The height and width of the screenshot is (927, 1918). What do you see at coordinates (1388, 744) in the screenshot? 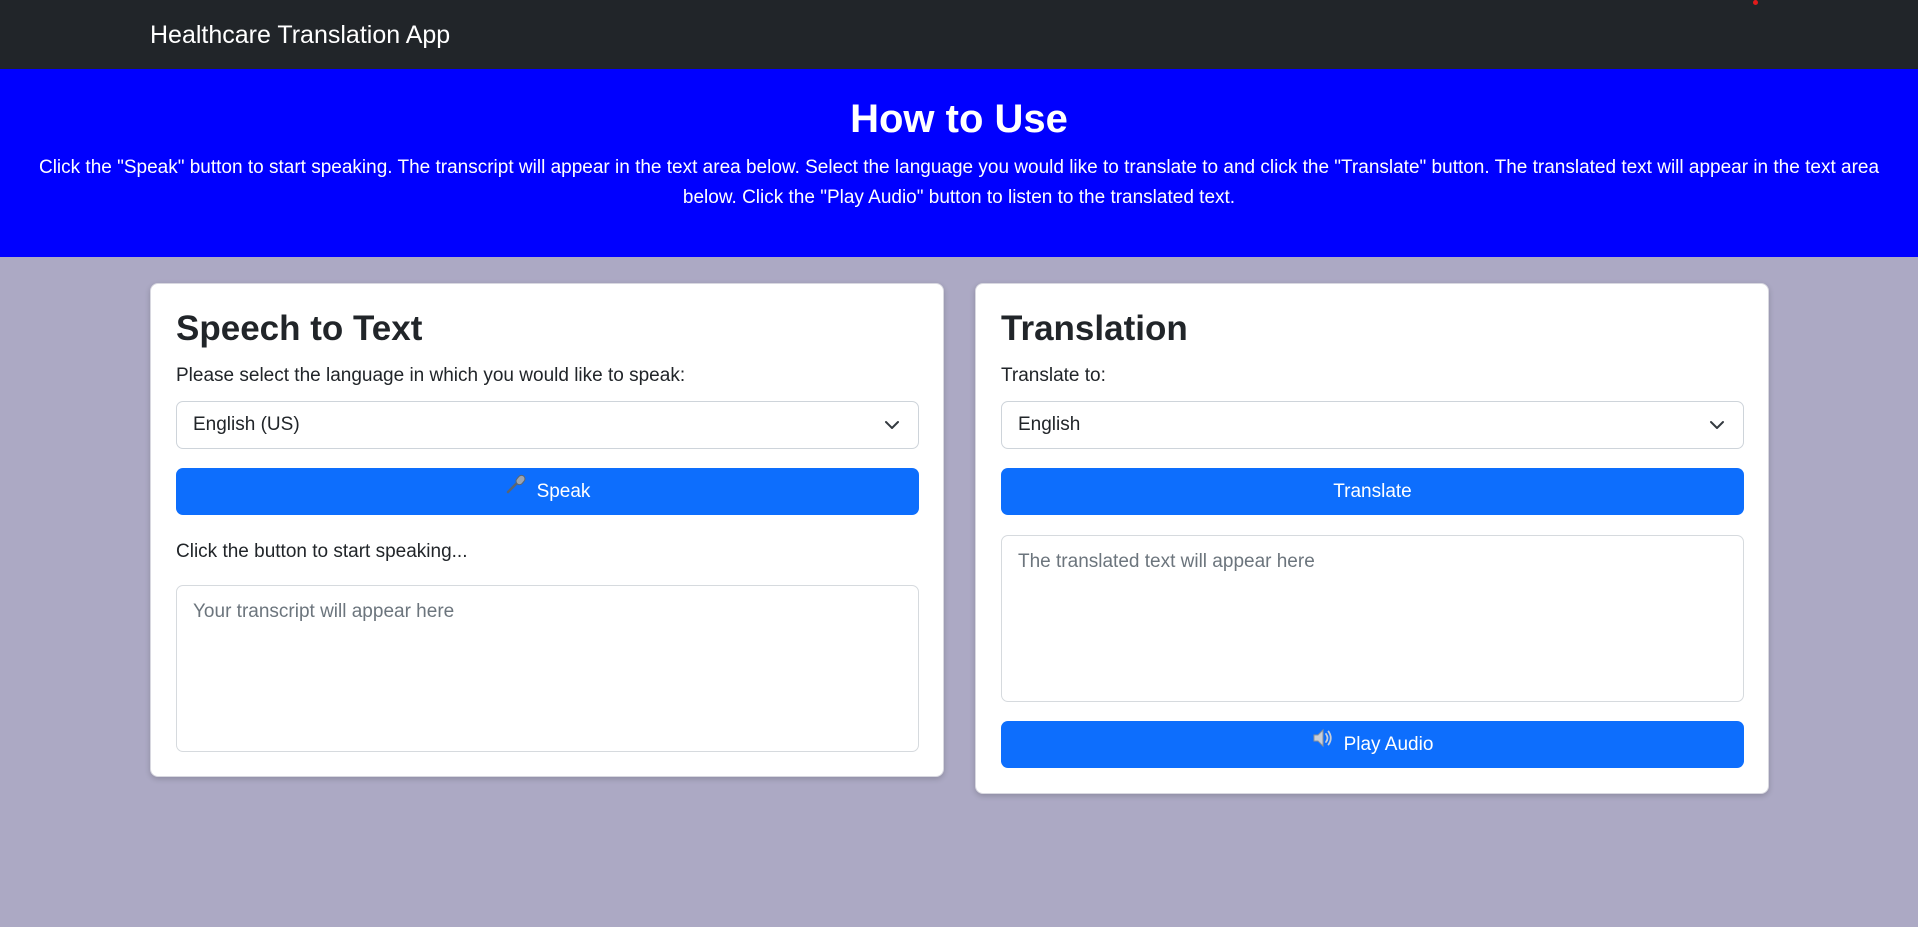
I see `play-audio-button-label: Play Audio` at bounding box center [1388, 744].